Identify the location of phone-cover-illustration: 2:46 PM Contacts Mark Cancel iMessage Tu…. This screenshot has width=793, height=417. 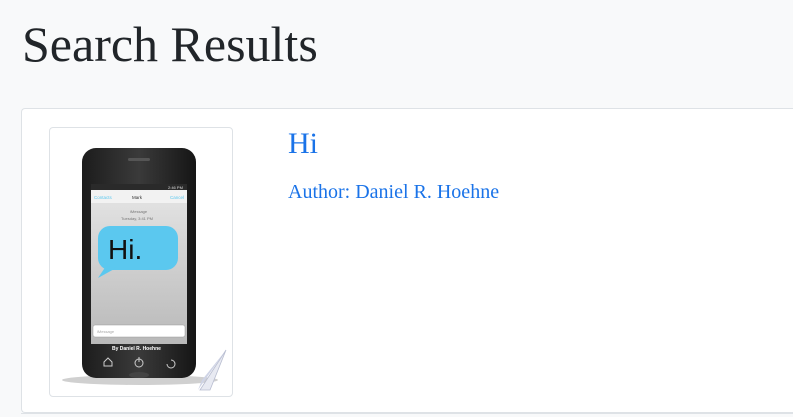
(144, 269).